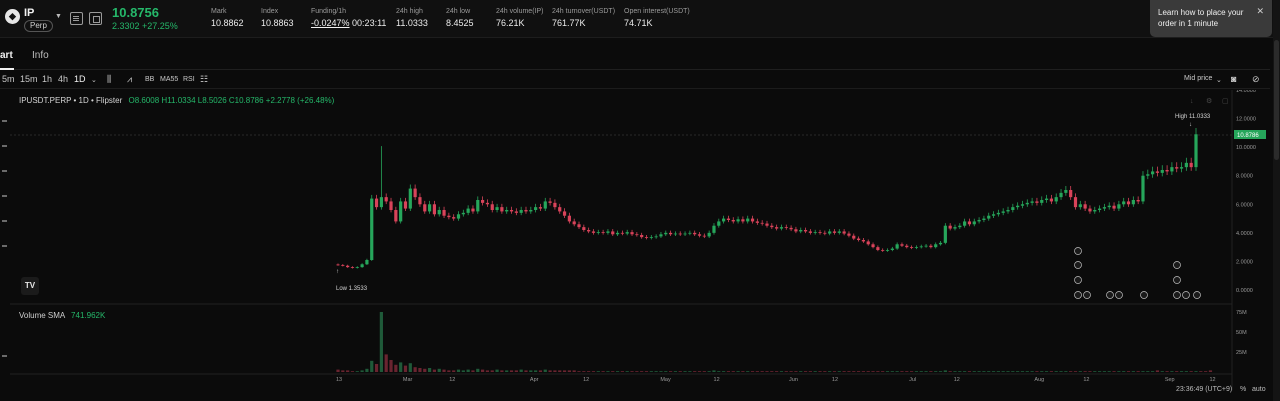 This screenshot has height=401, width=1280. I want to click on symbol-name: IP, so click(29, 13).